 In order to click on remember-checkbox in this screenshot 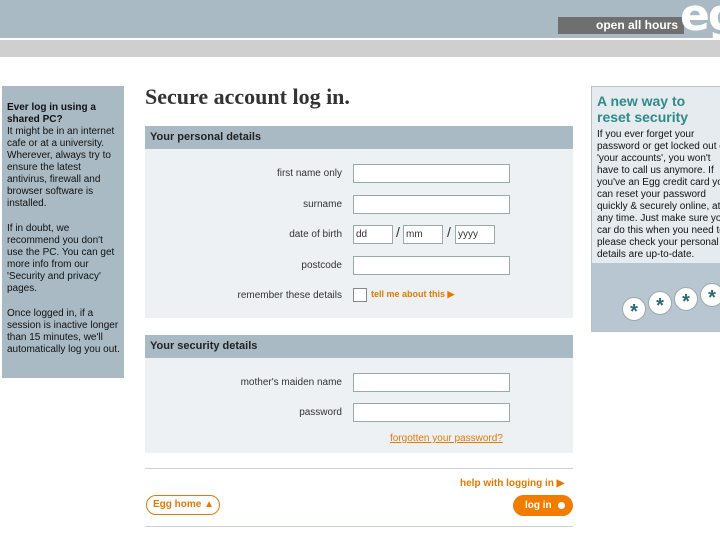, I will do `click(360, 295)`.